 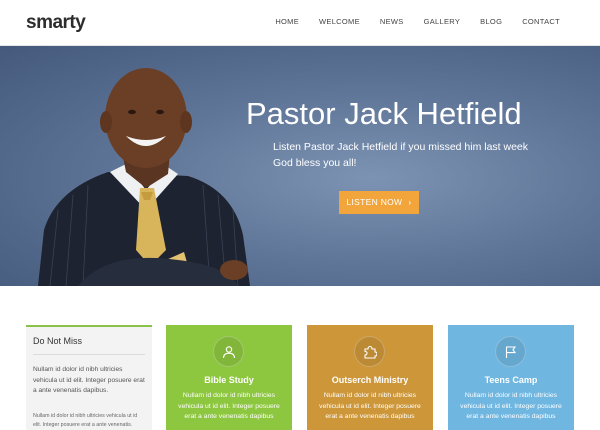 What do you see at coordinates (410, 202) in the screenshot?
I see `chevron-right-icon: ›` at bounding box center [410, 202].